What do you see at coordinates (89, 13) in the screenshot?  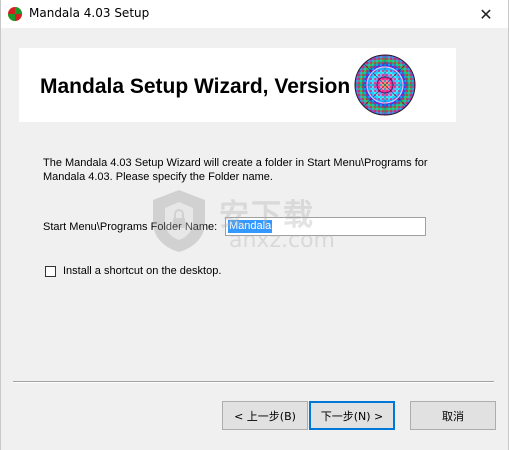 I see `window-title: Mandala 4.03 Setup` at bounding box center [89, 13].